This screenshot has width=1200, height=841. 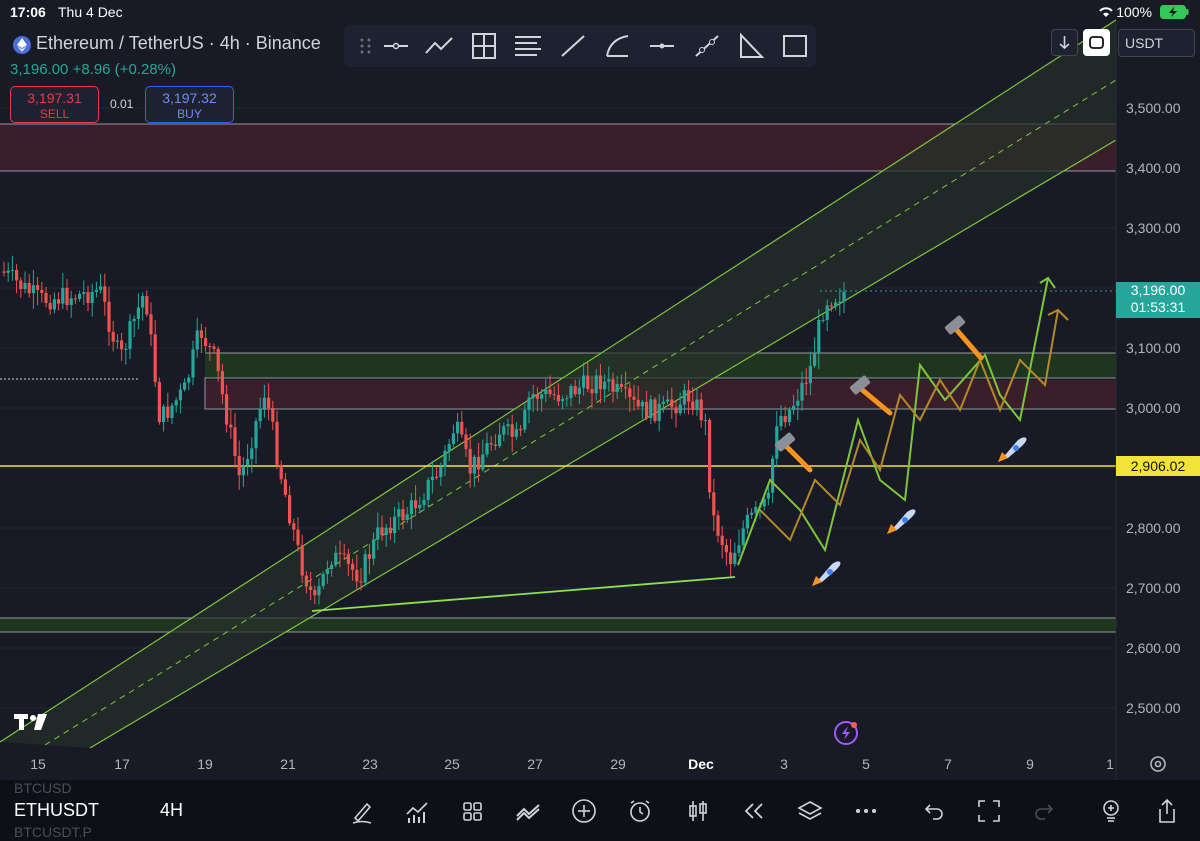 What do you see at coordinates (1158, 764) in the screenshot?
I see `settings-icon` at bounding box center [1158, 764].